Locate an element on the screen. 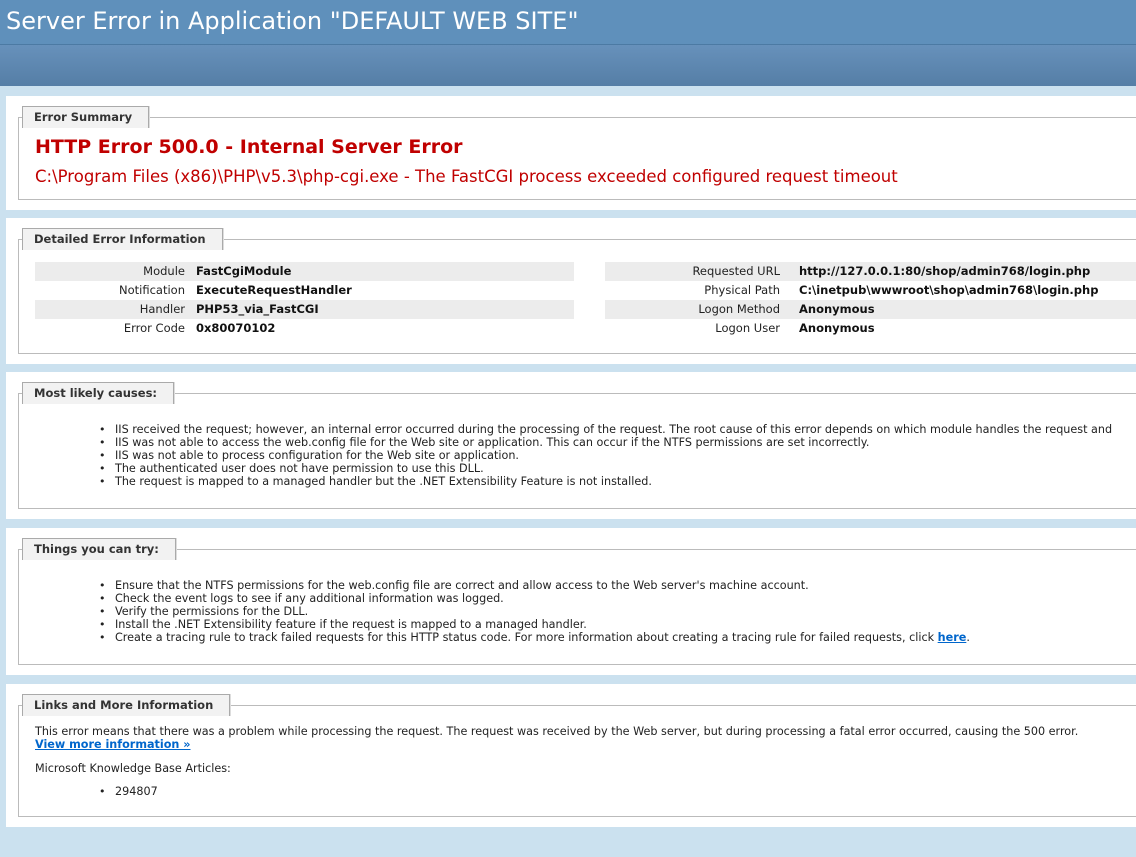 This screenshot has height=857, width=1136. causes-tab: Most likely causes: is located at coordinates (98, 393).